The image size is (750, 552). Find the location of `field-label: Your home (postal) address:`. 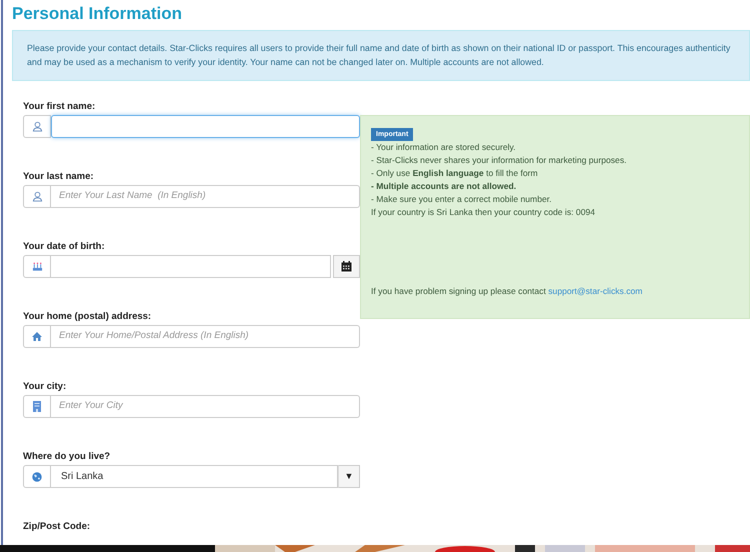

field-label: Your home (postal) address: is located at coordinates (87, 317).